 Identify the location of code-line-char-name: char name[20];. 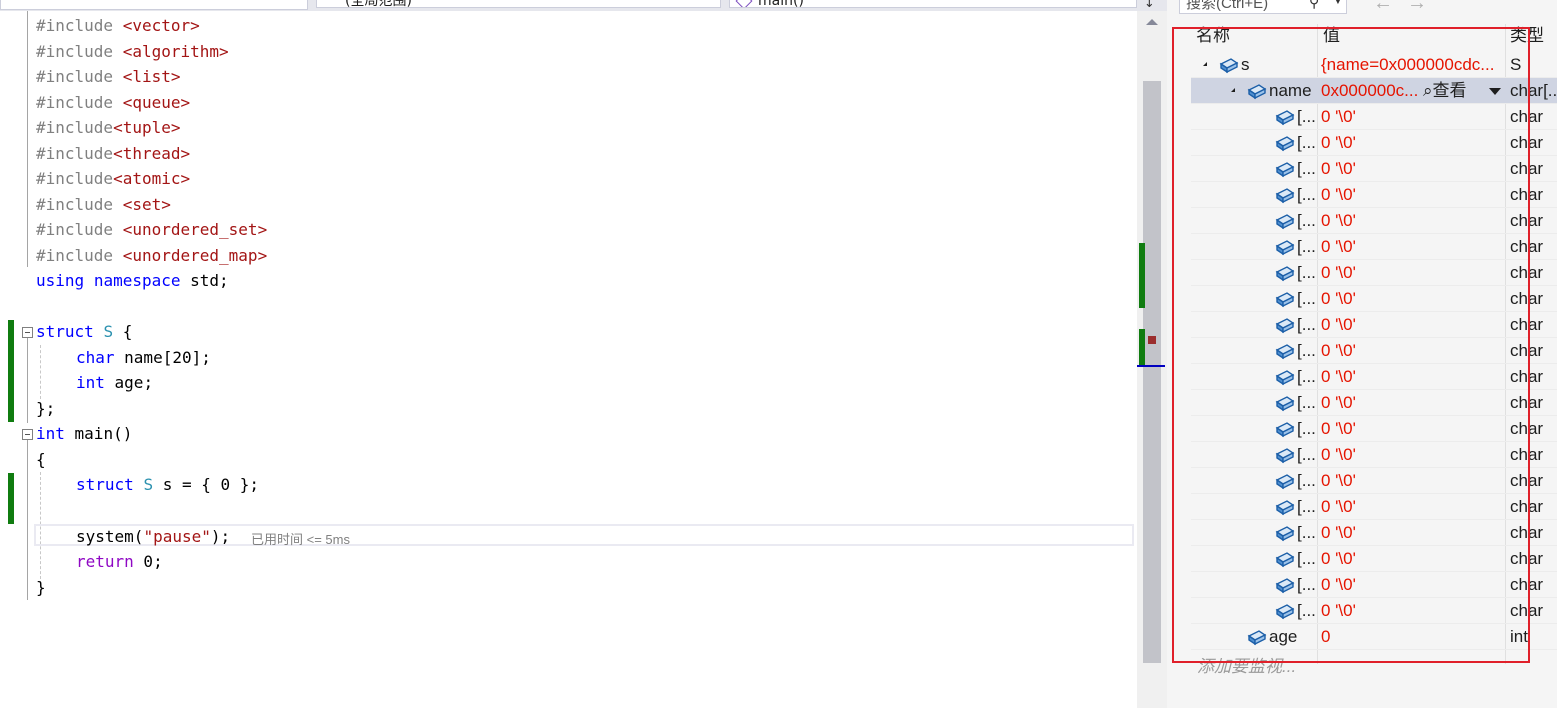
(143, 357).